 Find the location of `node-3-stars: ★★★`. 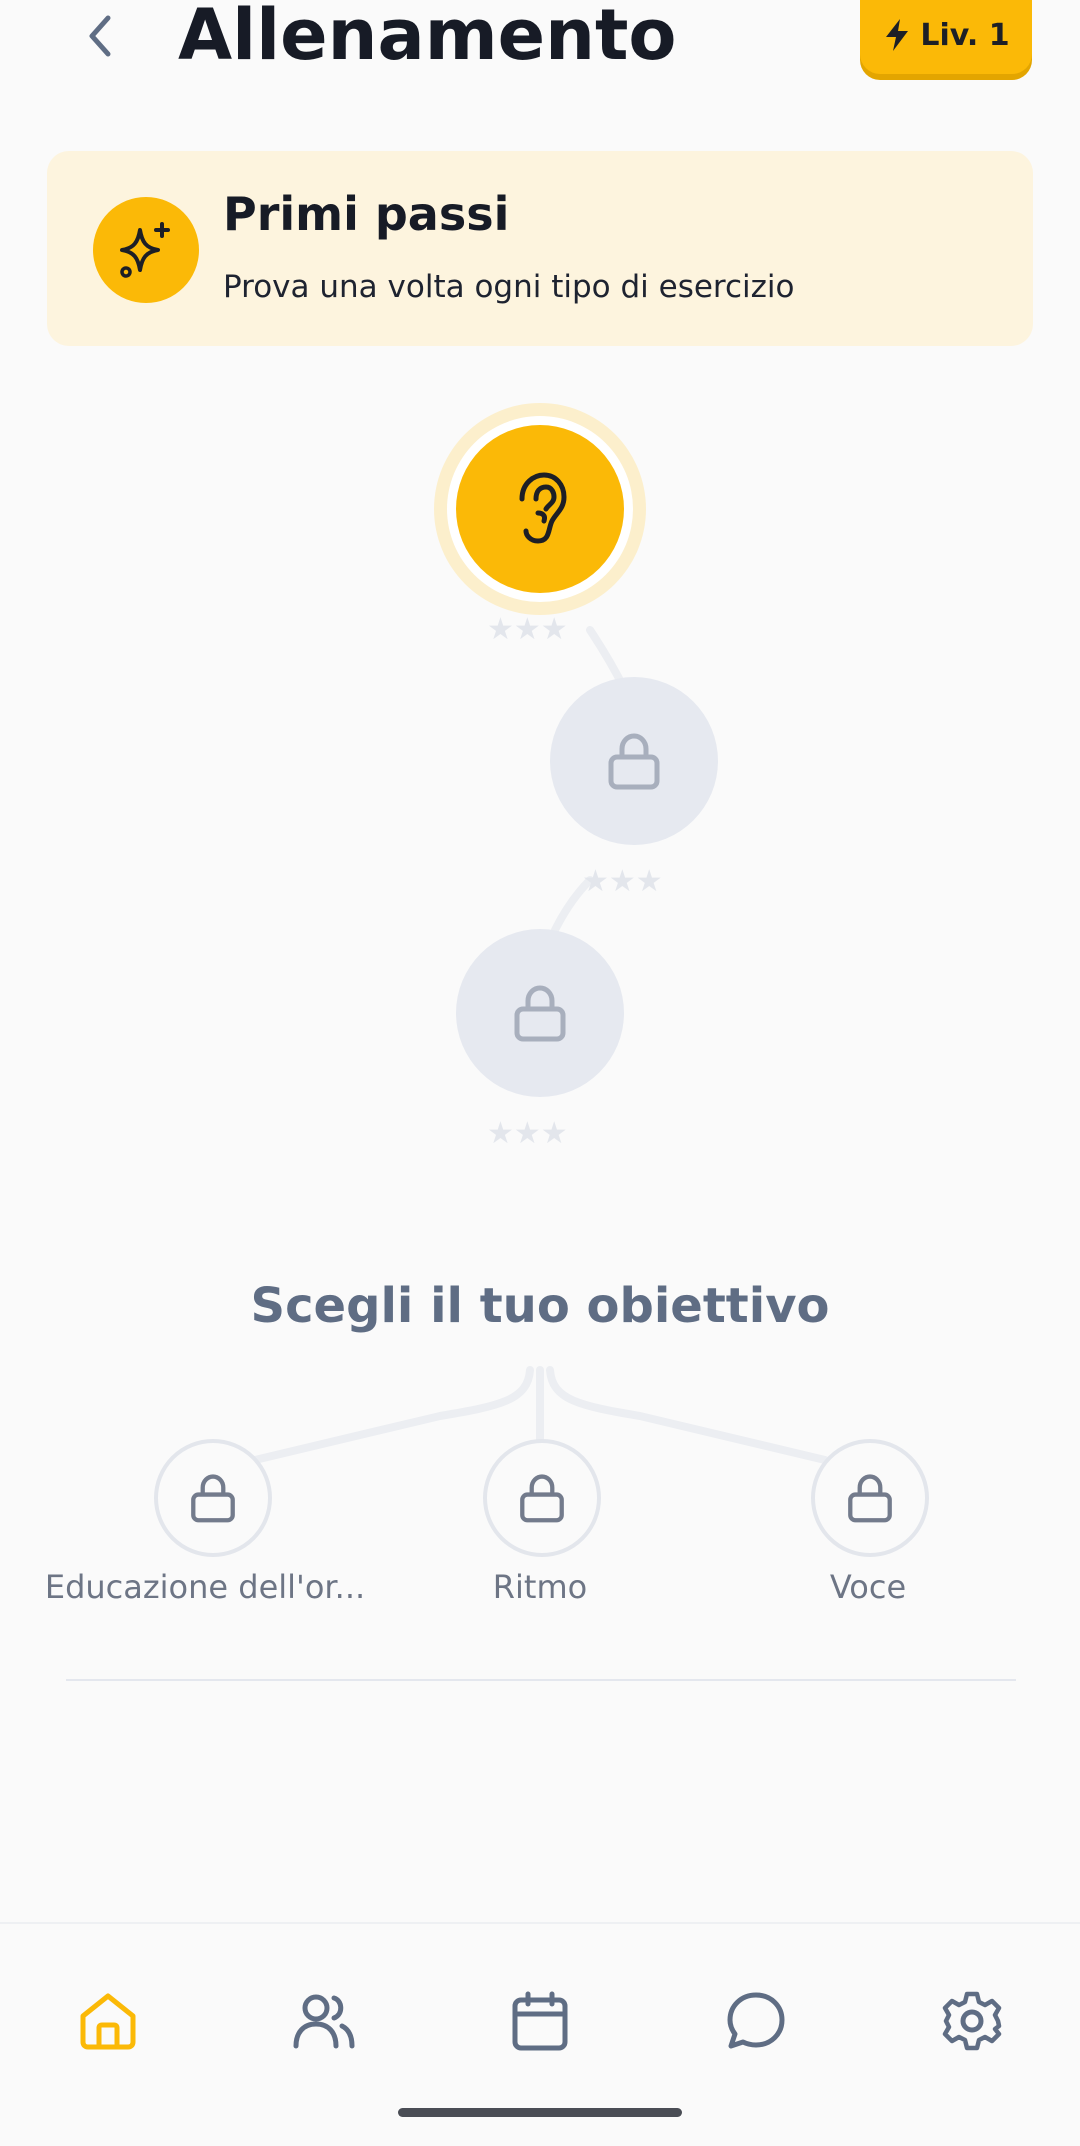

node-3-stars: ★★★ is located at coordinates (527, 1133).